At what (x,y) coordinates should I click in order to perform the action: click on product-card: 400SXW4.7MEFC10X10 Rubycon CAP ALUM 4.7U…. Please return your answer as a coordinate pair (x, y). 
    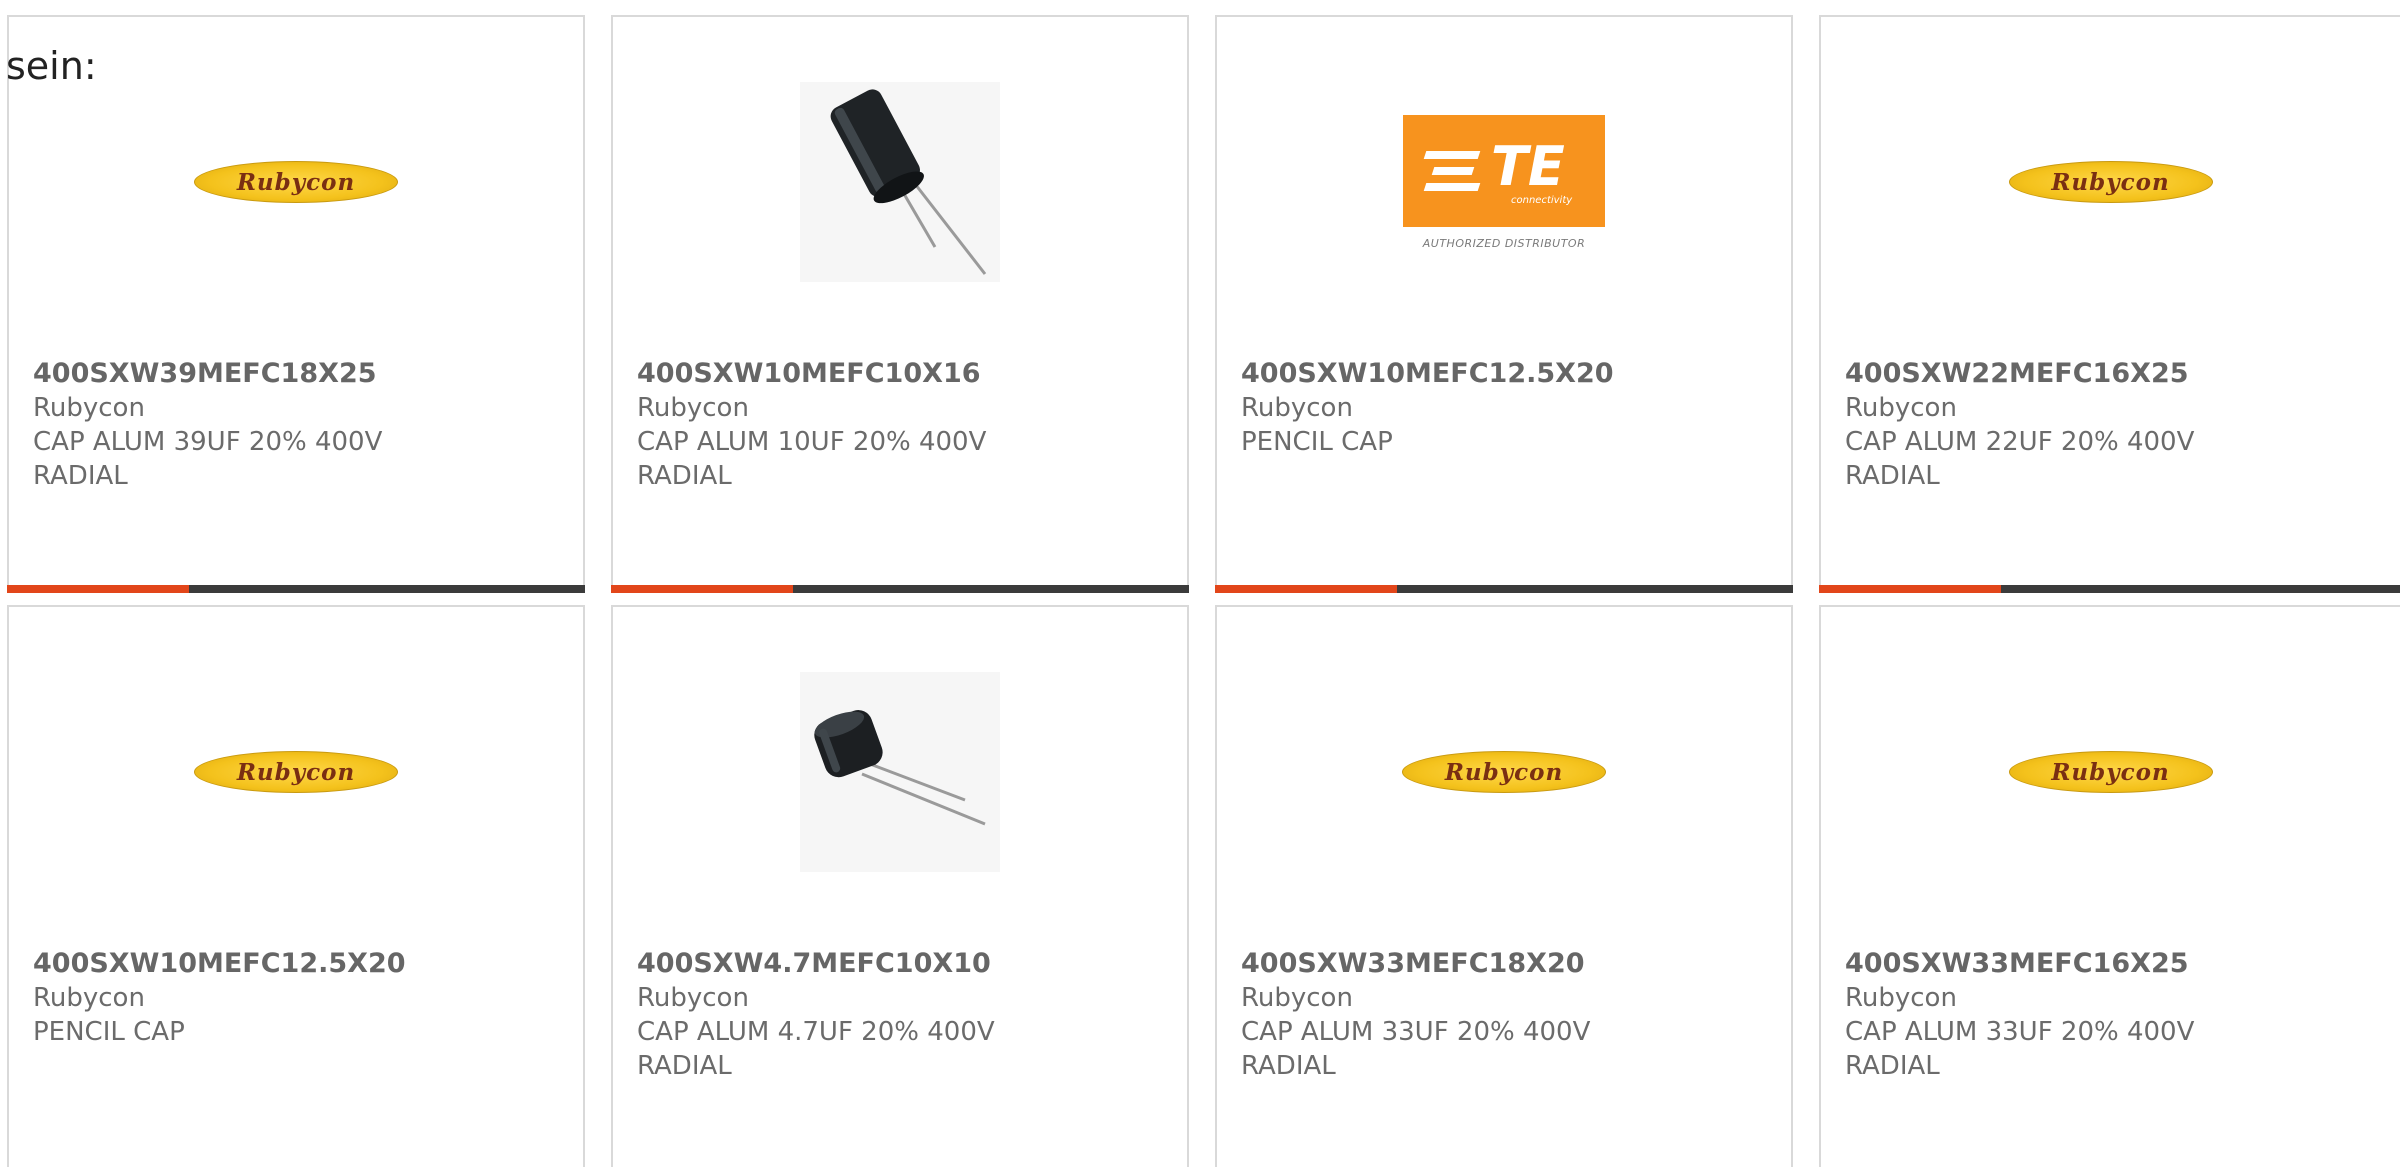
    Looking at the image, I should click on (900, 886).